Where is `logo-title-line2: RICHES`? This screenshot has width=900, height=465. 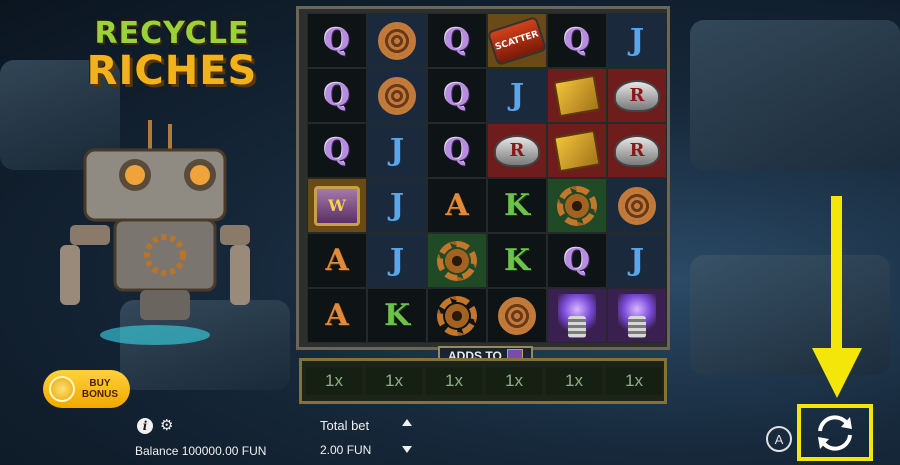
logo-title-line2: RICHES is located at coordinates (172, 71).